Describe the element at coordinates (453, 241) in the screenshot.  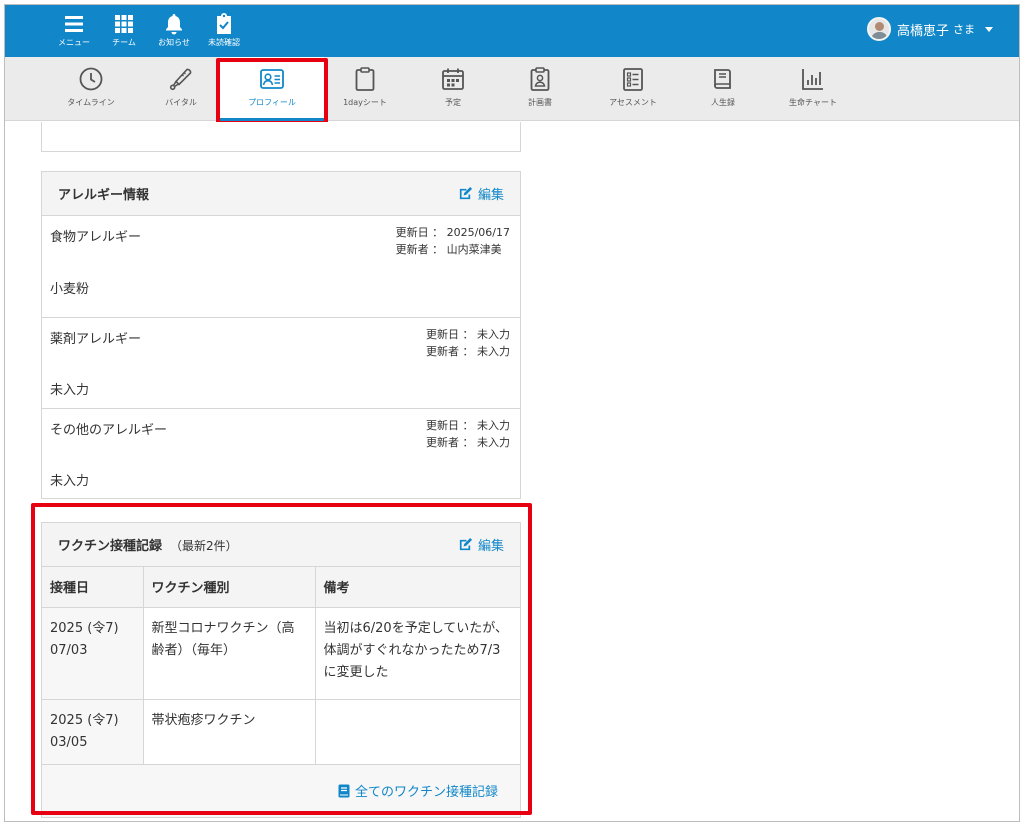
I see `allergy-meta: 更新日 ： 2025/06/17 更新者 ： 山内菜津美` at that location.